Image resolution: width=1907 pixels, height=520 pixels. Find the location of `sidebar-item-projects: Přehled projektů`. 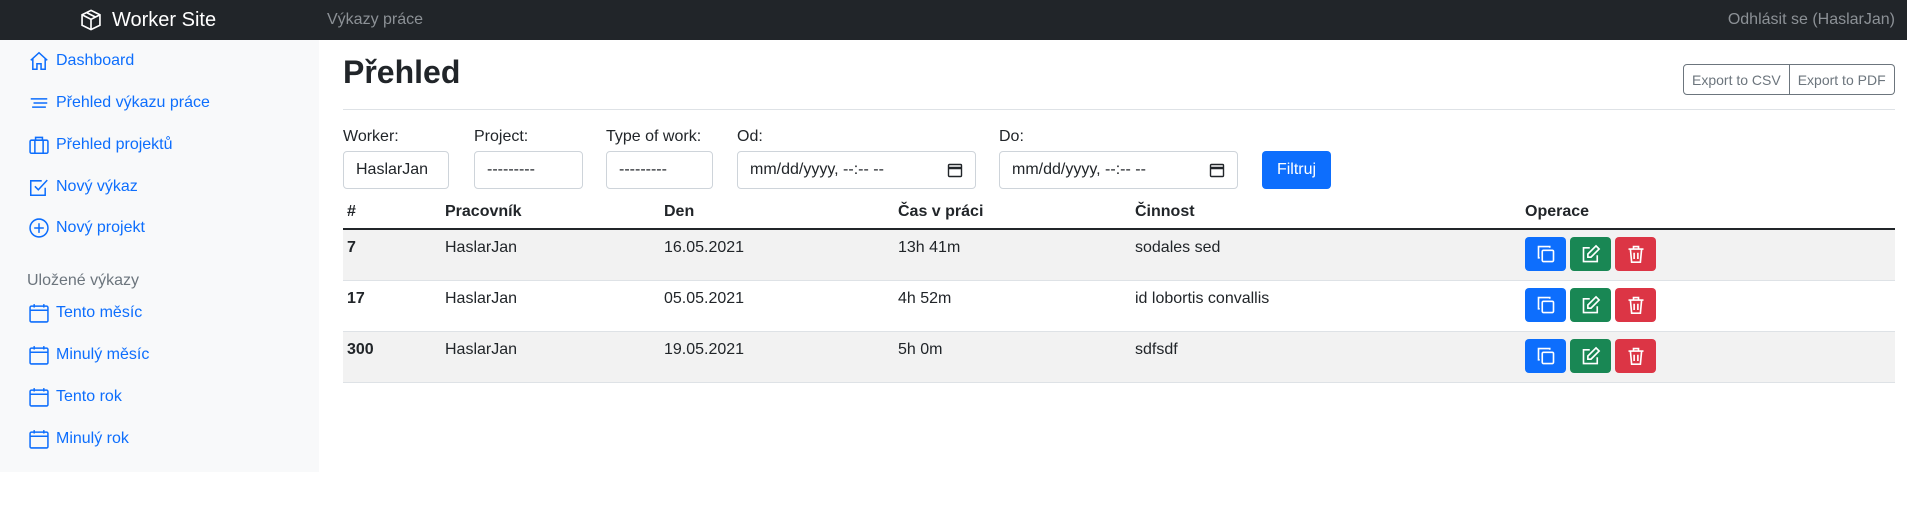

sidebar-item-projects: Přehled projektů is located at coordinates (100, 145).